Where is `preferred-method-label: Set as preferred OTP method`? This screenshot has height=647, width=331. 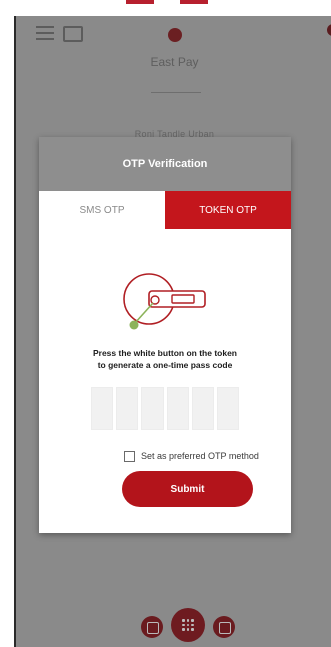 preferred-method-label: Set as preferred OTP method is located at coordinates (200, 456).